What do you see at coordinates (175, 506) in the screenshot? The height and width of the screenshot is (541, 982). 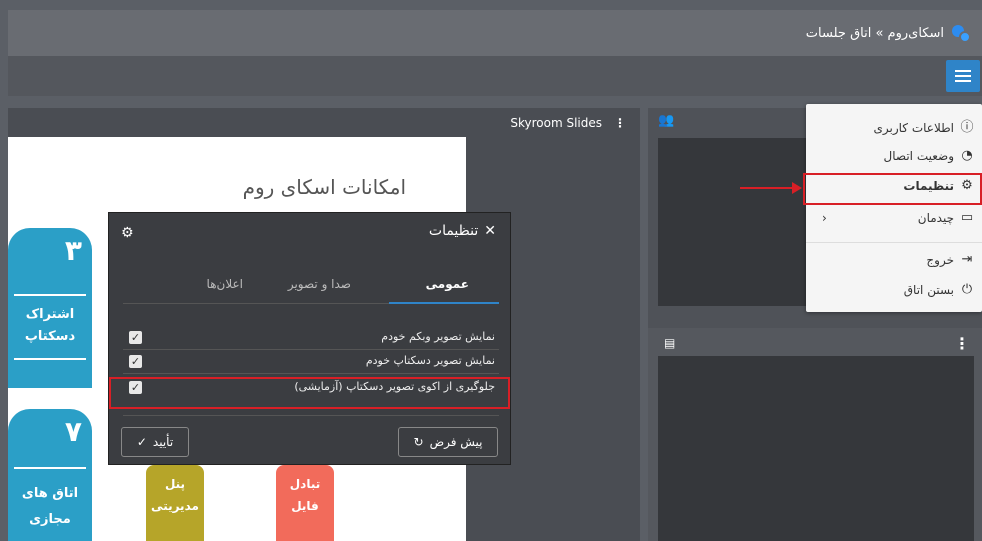 I see `tile-label: مدیریتی` at bounding box center [175, 506].